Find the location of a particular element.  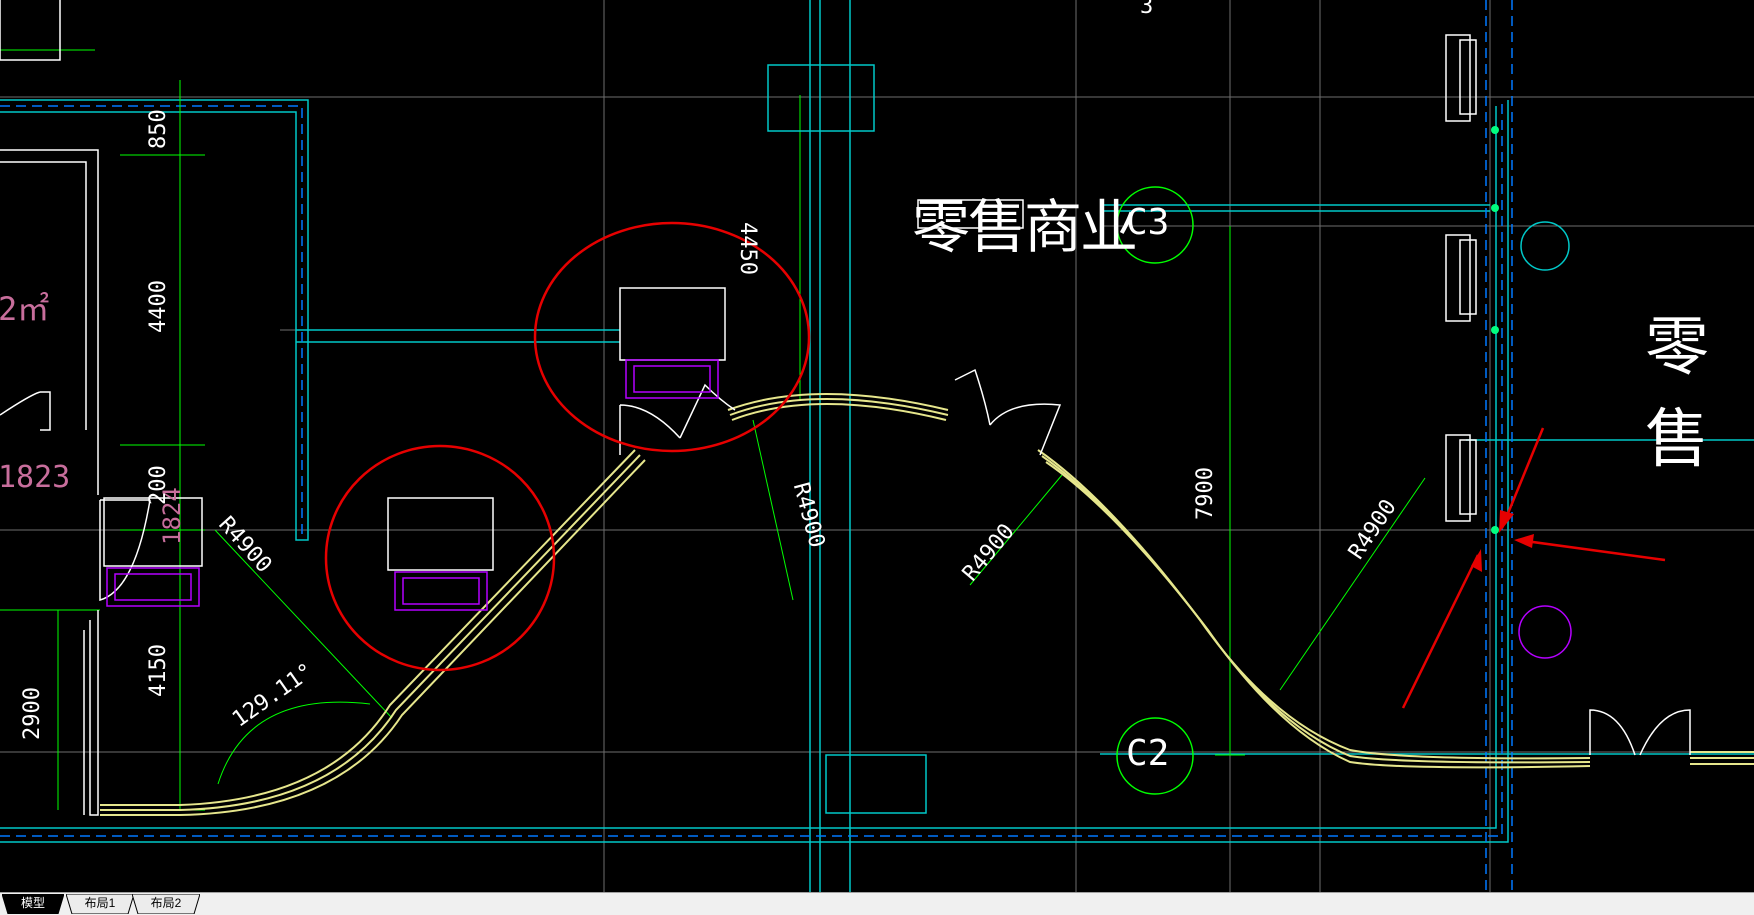

layout-tab-bar: 模型 布局1 布局2 is located at coordinates (877, 903).